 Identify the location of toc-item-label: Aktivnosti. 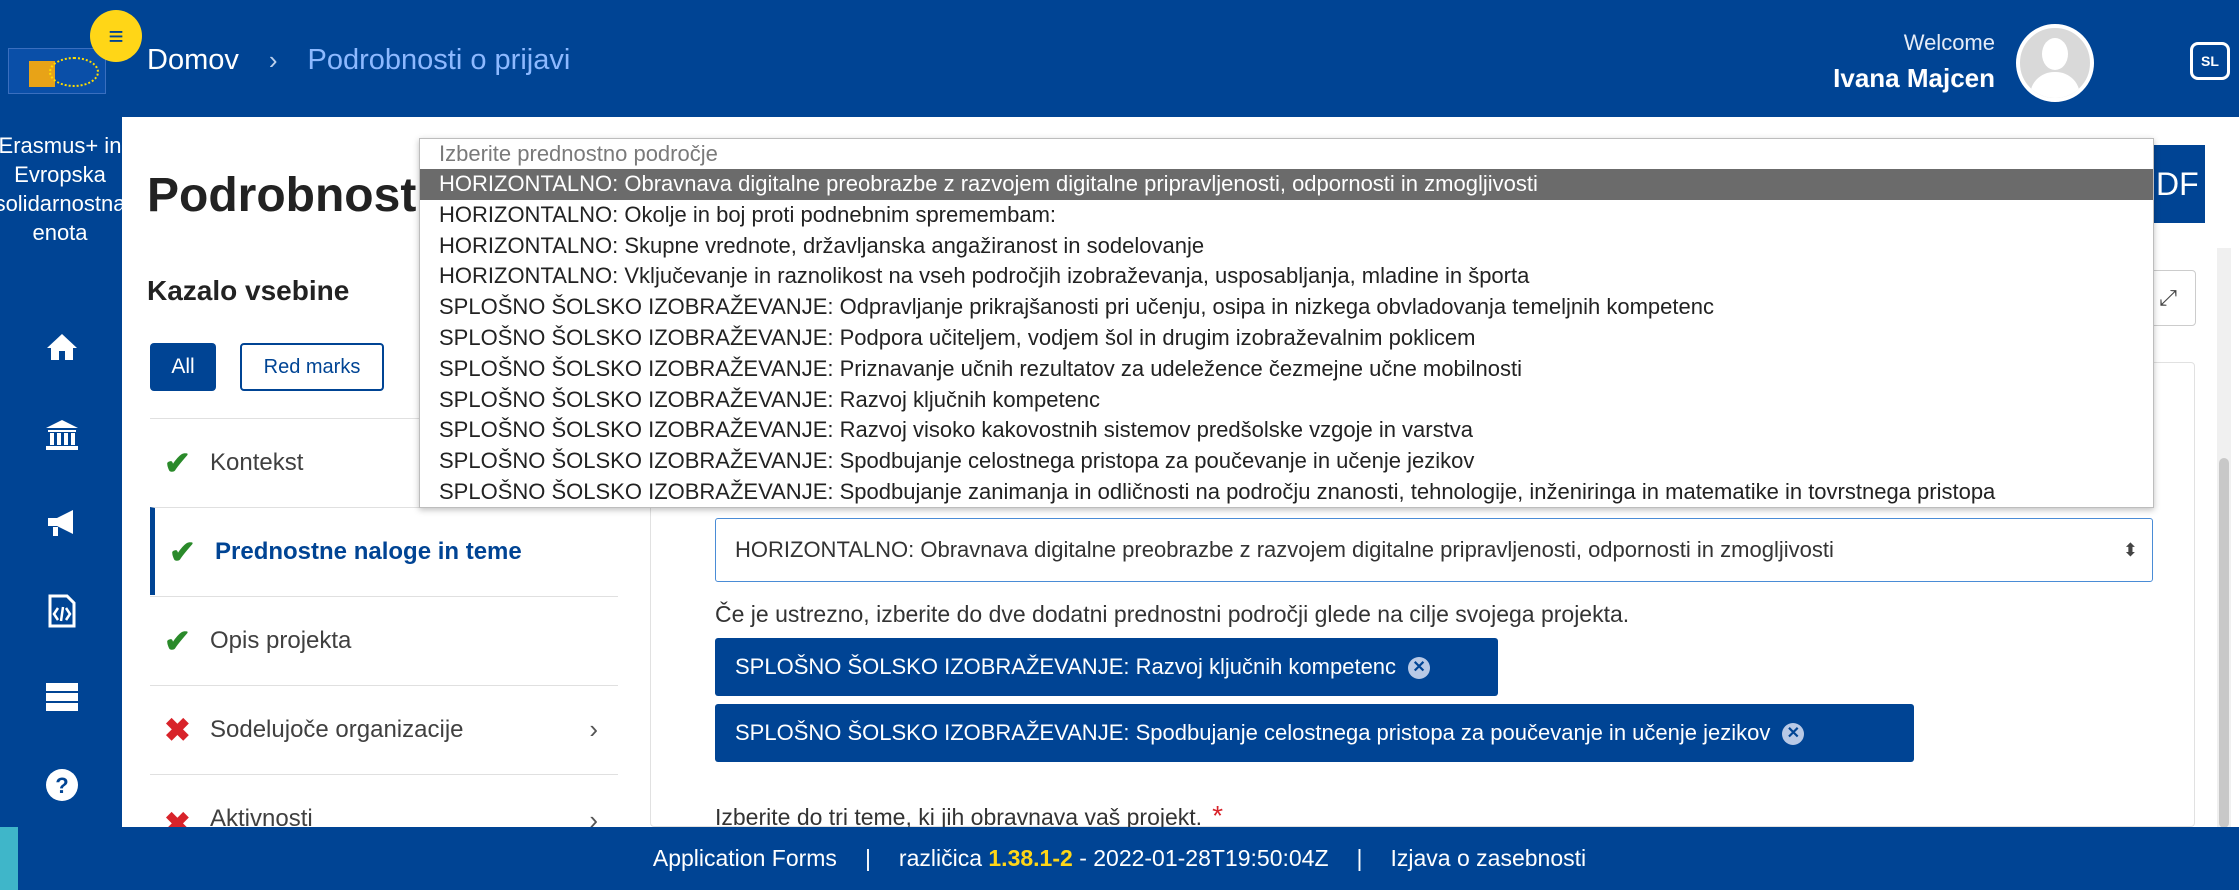
(261, 816).